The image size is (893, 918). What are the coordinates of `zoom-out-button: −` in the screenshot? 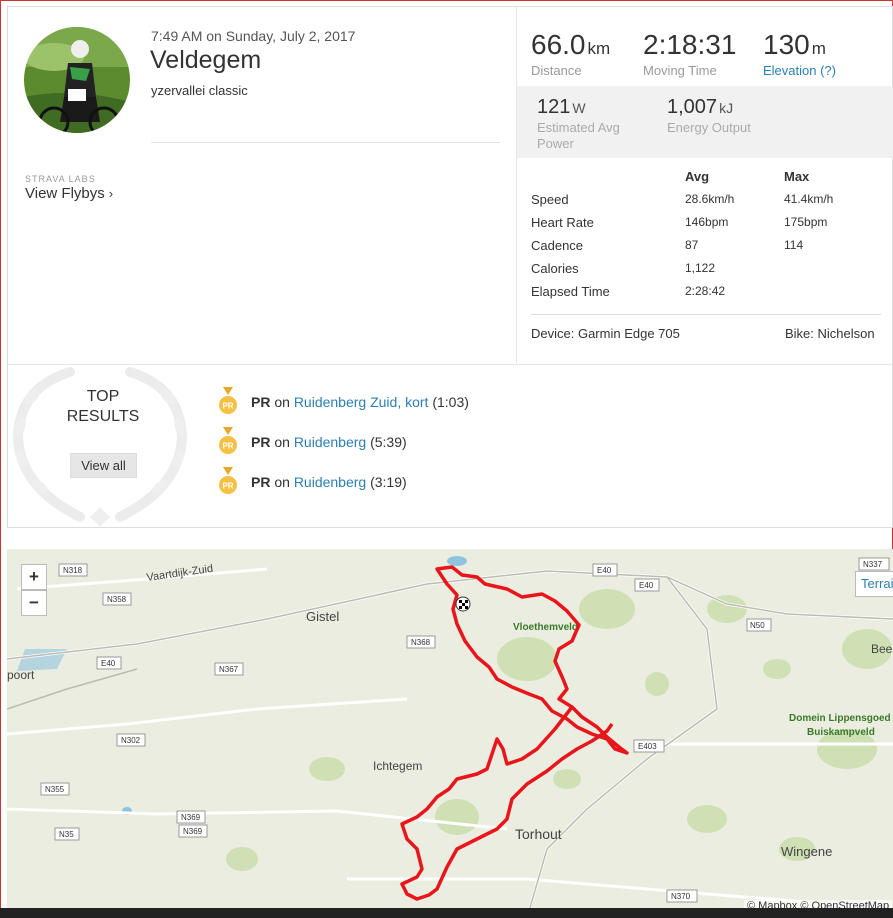 It's located at (34, 603).